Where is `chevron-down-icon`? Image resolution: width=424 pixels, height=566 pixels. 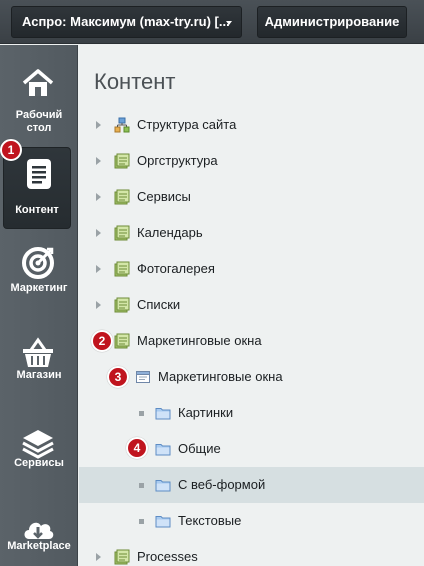 chevron-down-icon is located at coordinates (229, 23).